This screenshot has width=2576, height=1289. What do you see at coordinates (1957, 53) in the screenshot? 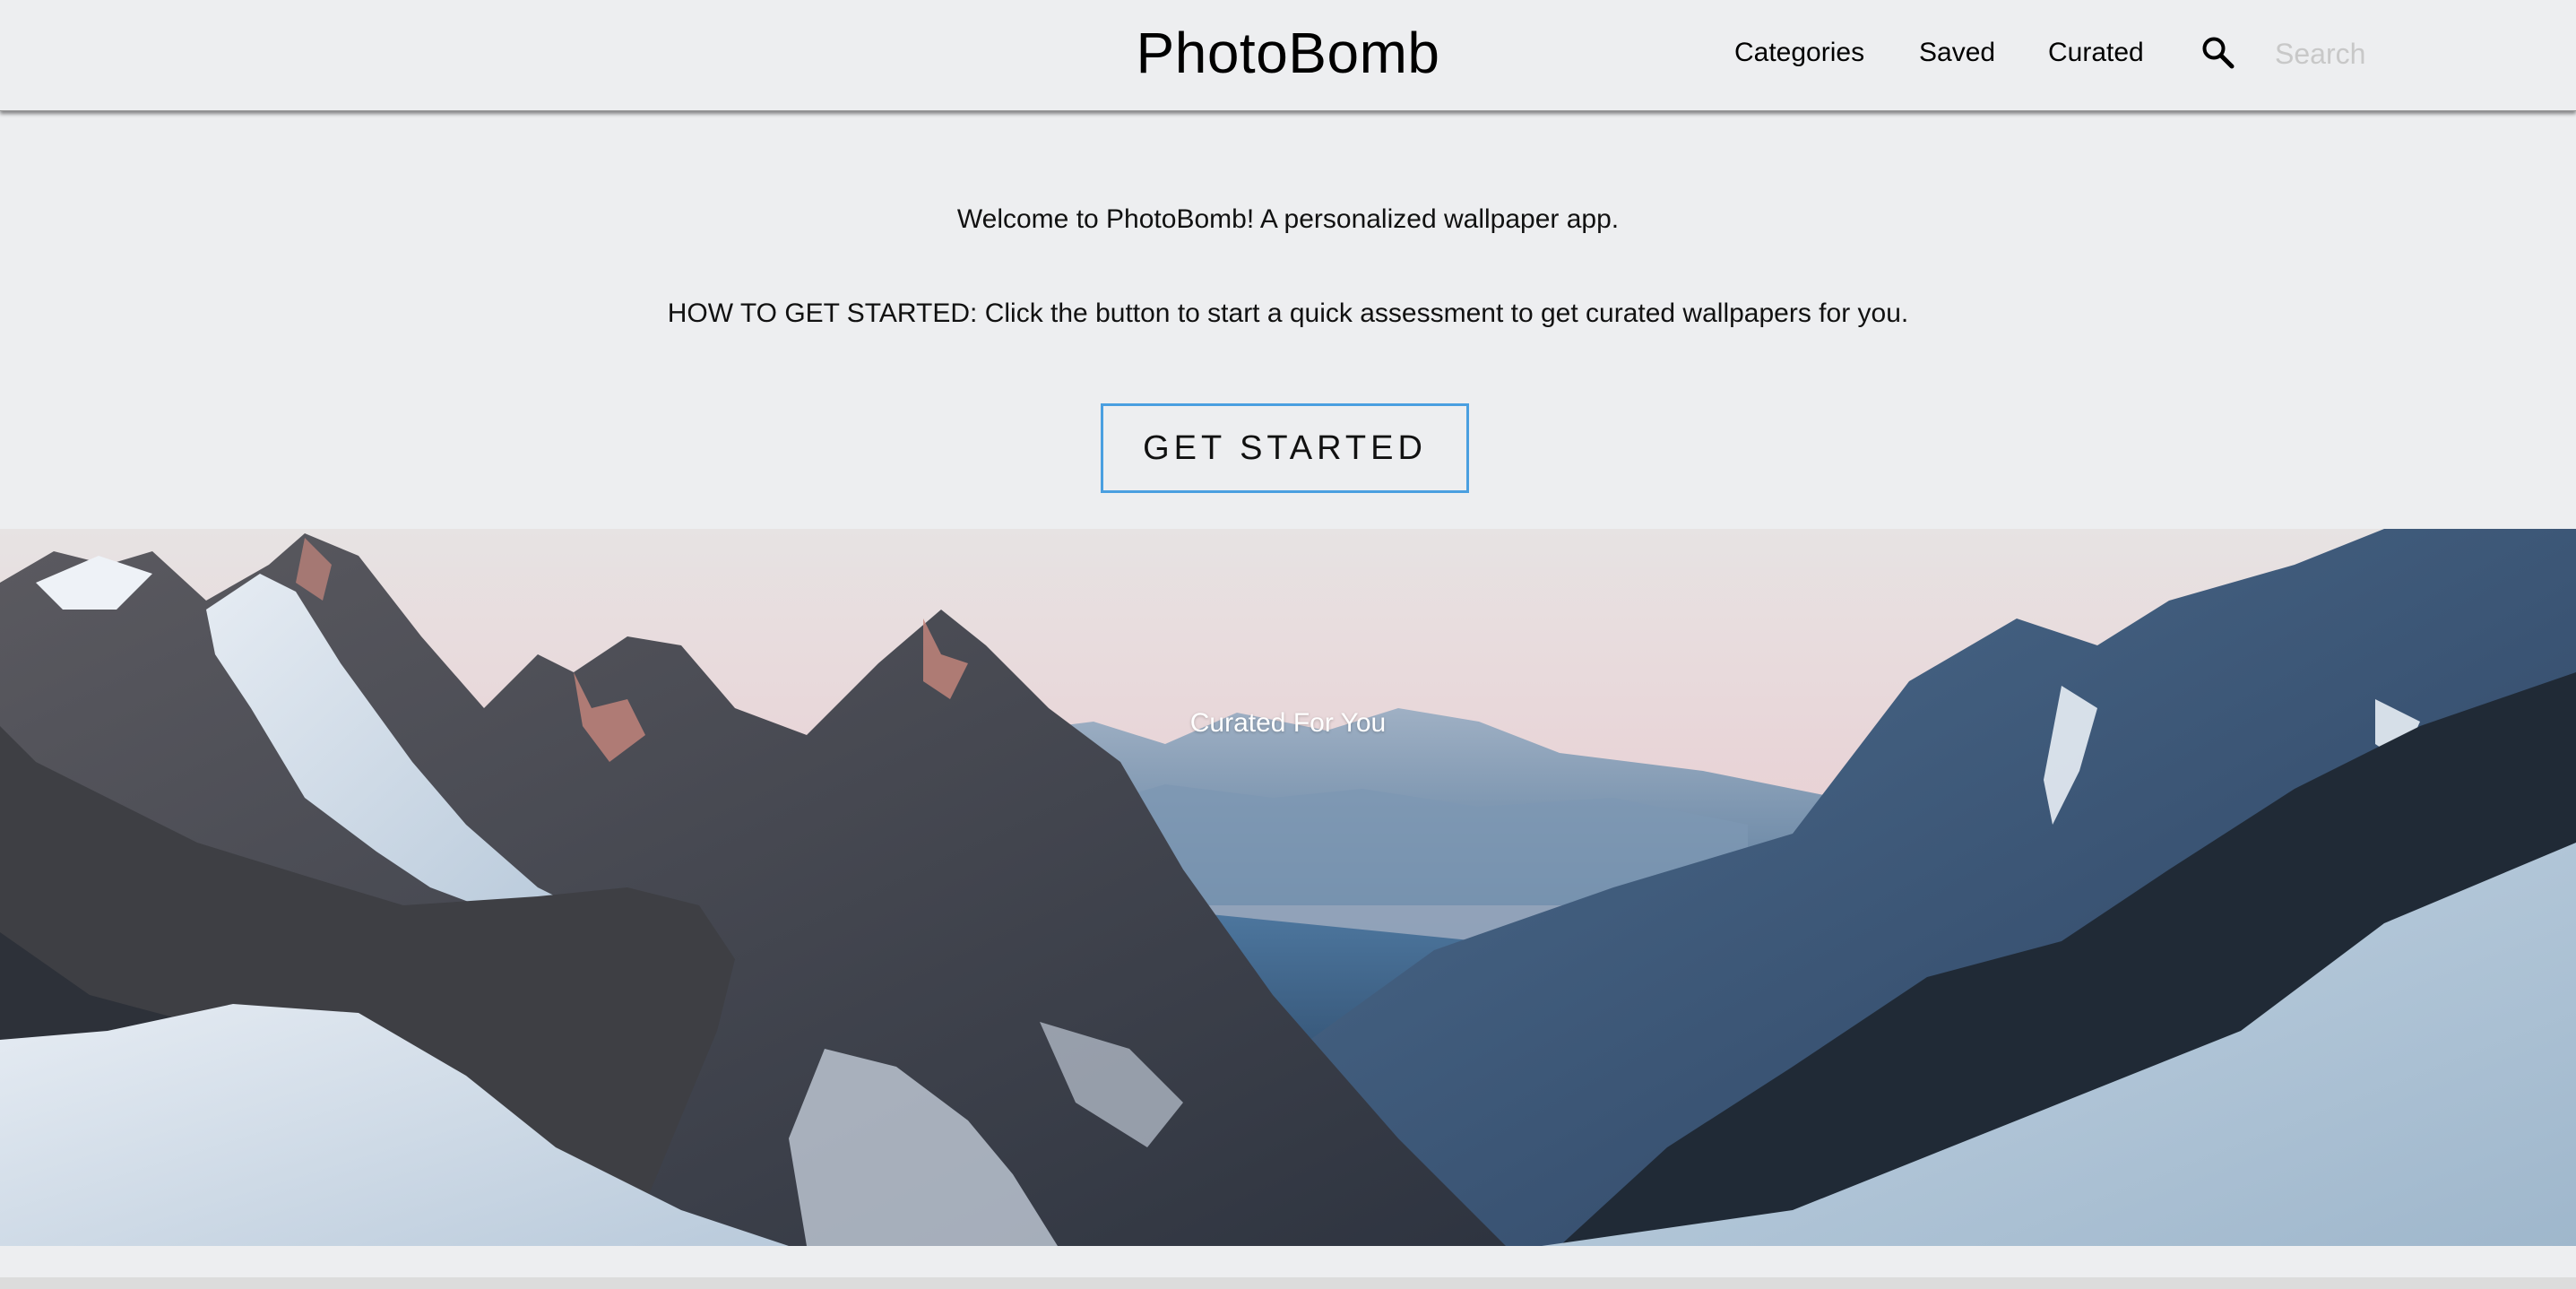
I see `nav-saved: Saved` at bounding box center [1957, 53].